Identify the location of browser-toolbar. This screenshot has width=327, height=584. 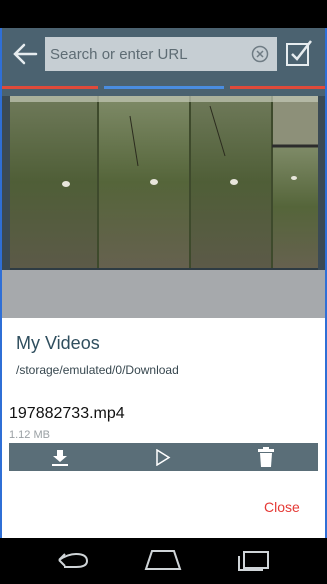
(163, 54).